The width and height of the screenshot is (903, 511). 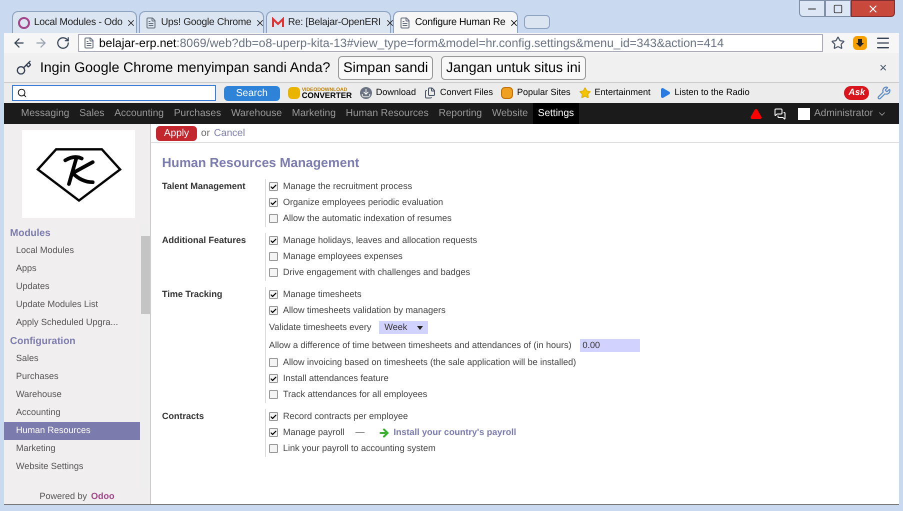 I want to click on search-button: Search, so click(x=252, y=93).